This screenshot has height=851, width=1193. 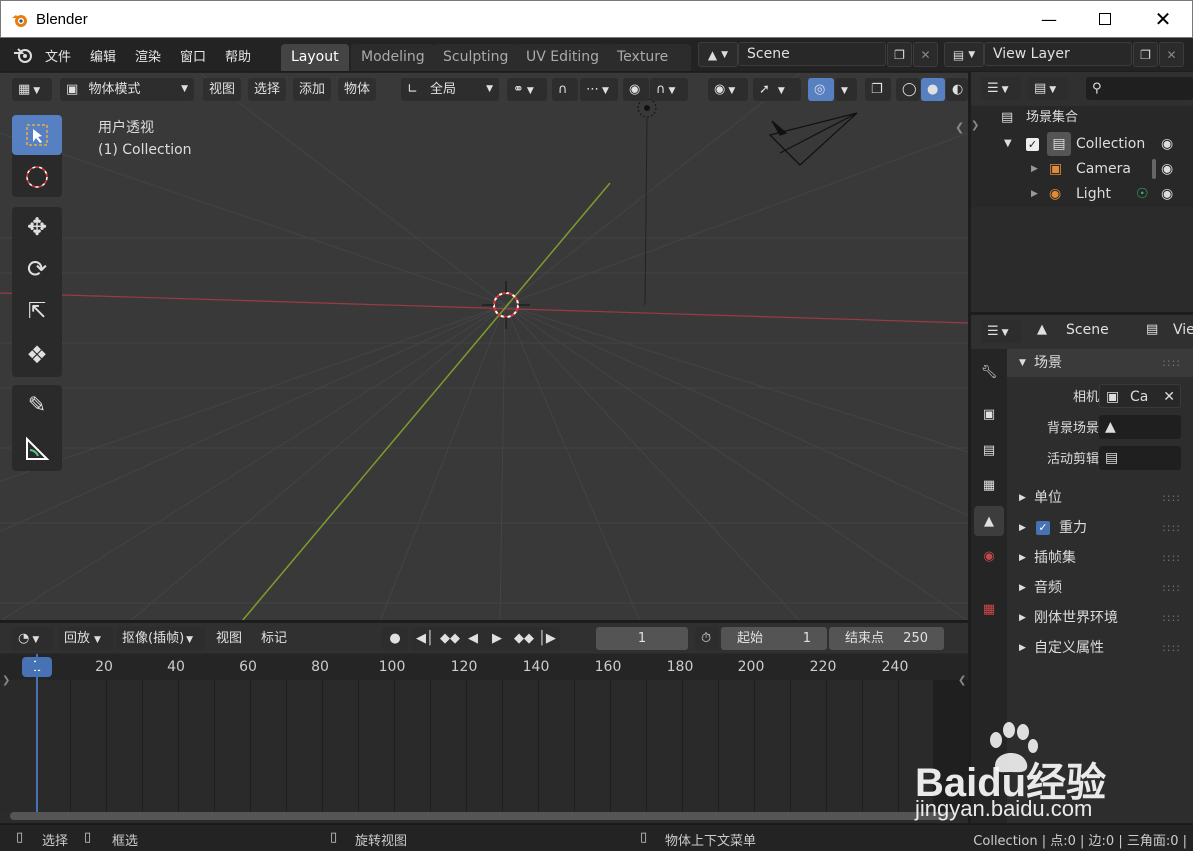 I want to click on outliner-scene-collection: ▤ 场景集合, so click(x=1082, y=118).